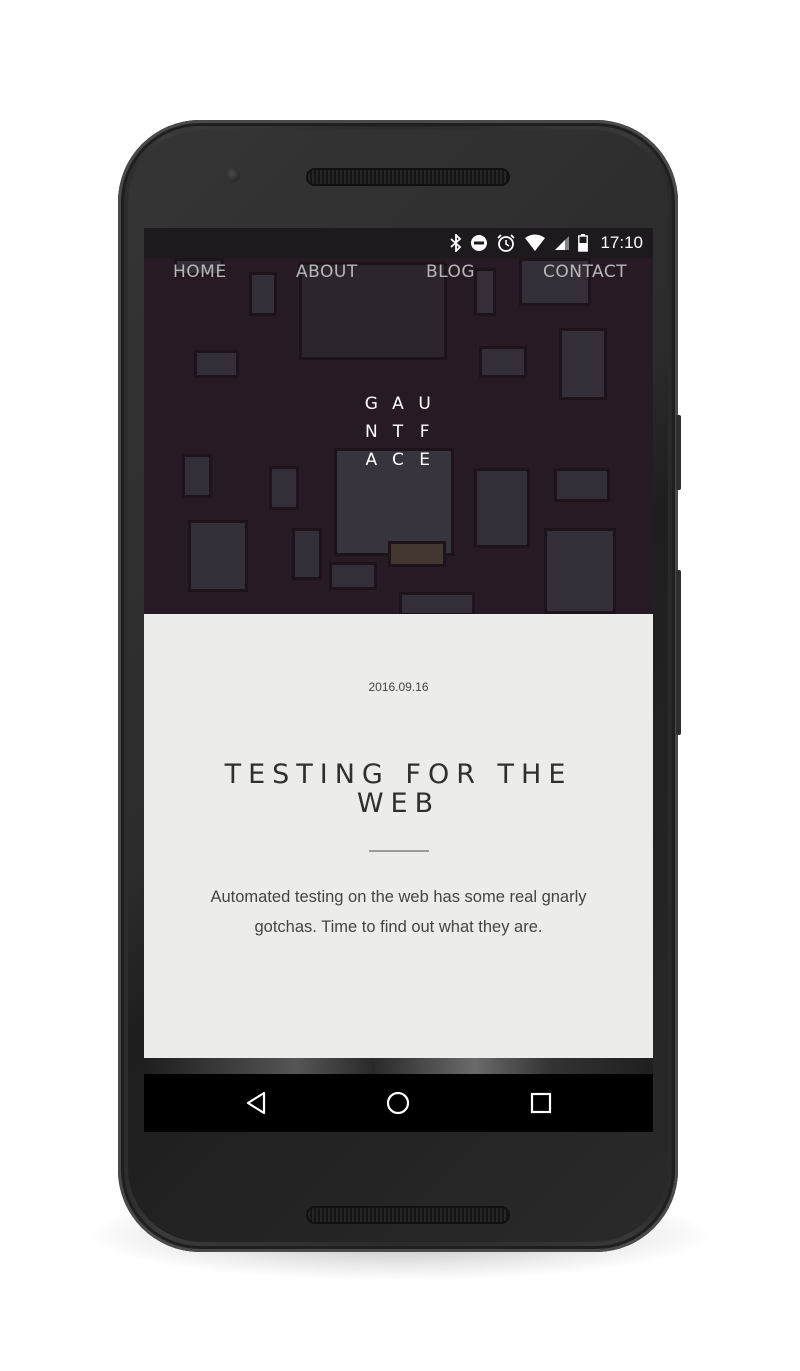  I want to click on title-divider, so click(399, 851).